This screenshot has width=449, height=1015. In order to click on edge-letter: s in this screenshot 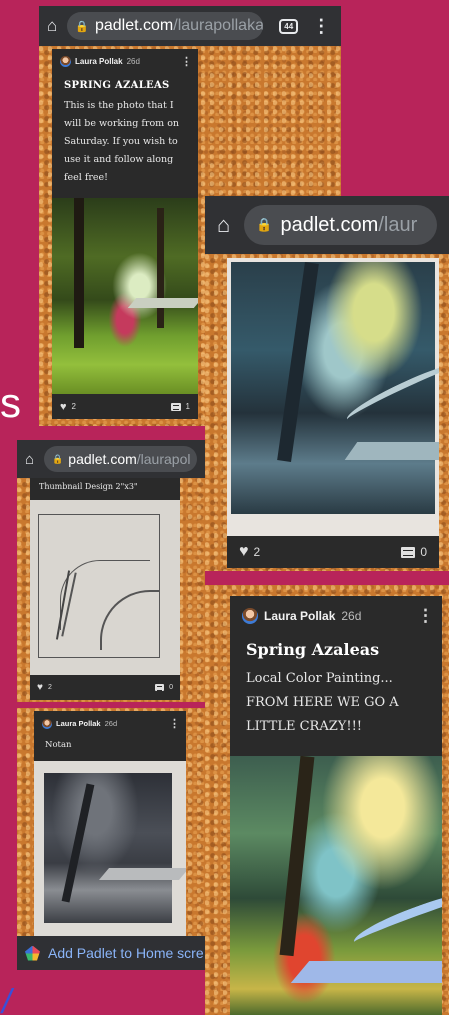, I will do `click(10, 402)`.